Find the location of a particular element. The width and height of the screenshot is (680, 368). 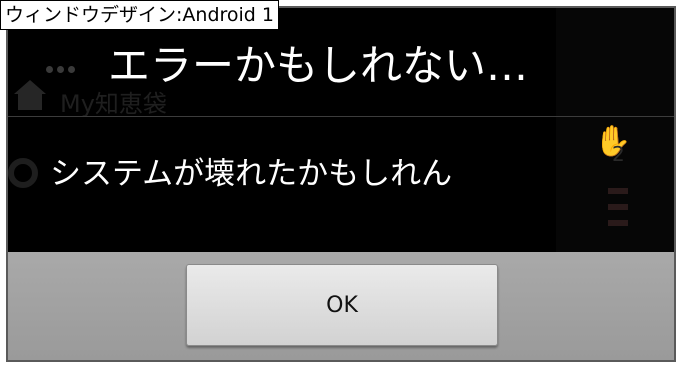

ok-button: OK is located at coordinates (342, 305).